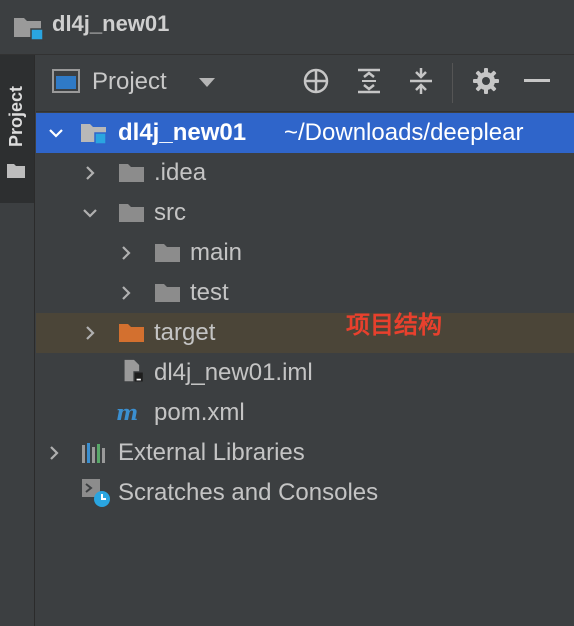 The height and width of the screenshot is (626, 574). I want to click on tree-item-label: Scratches and Consoles, so click(248, 492).